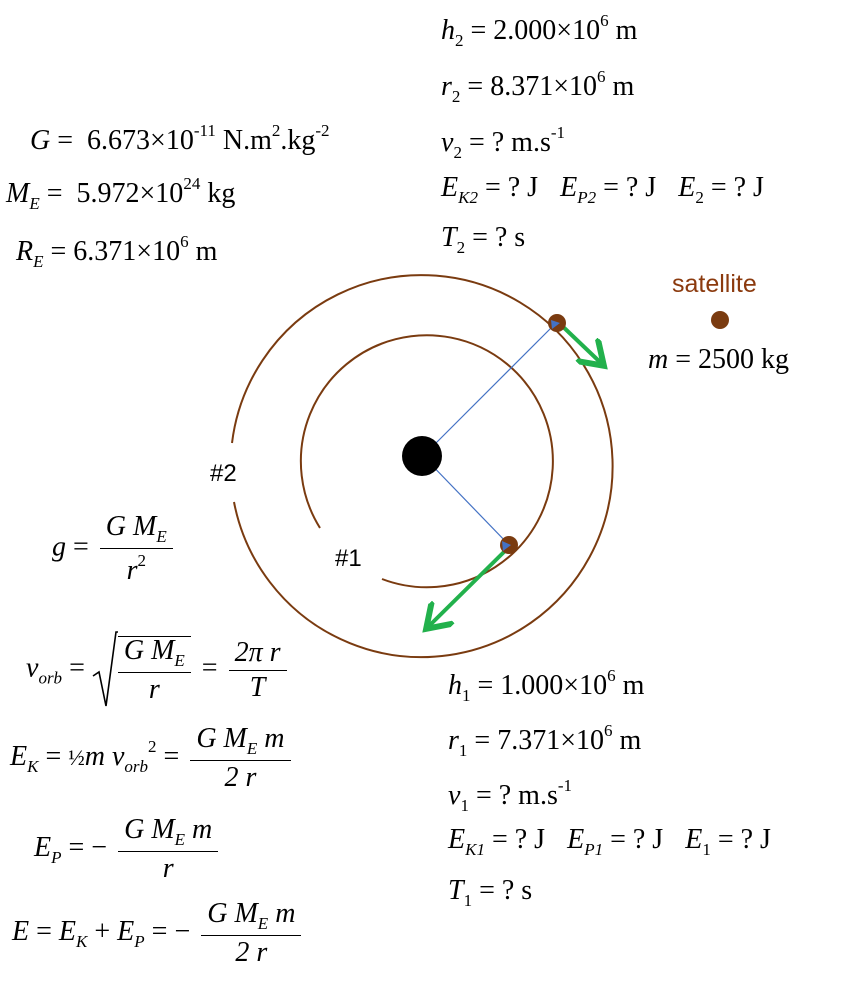 The width and height of the screenshot is (853, 982). What do you see at coordinates (152, 758) in the screenshot?
I see `formula-kinetic-energy: EK = ½m vorb2 = G ME m 2 r` at bounding box center [152, 758].